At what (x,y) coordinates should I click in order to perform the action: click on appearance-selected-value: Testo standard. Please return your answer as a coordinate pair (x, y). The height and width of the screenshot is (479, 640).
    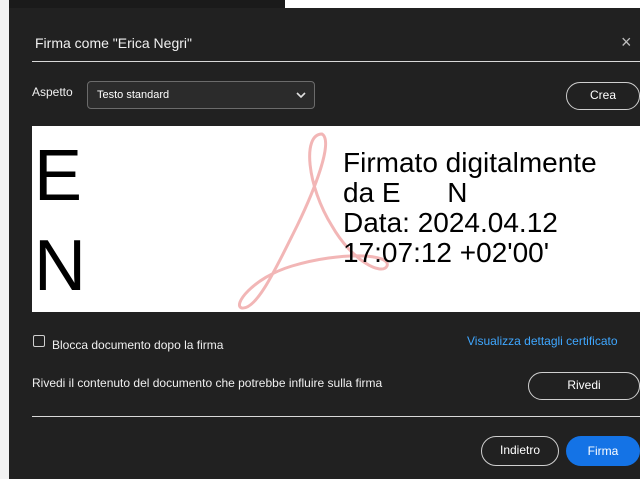
    Looking at the image, I should click on (133, 95).